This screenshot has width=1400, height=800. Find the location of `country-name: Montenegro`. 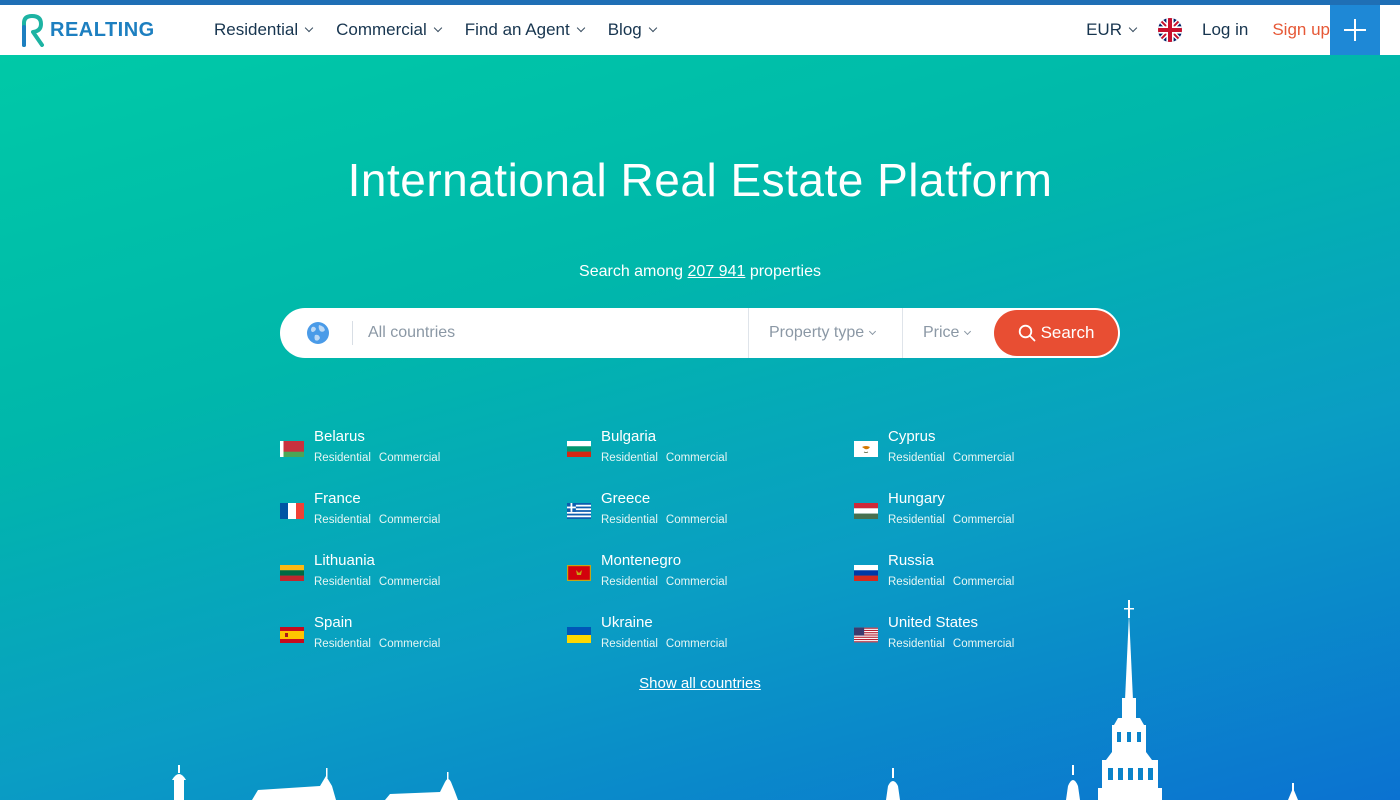

country-name: Montenegro is located at coordinates (641, 560).